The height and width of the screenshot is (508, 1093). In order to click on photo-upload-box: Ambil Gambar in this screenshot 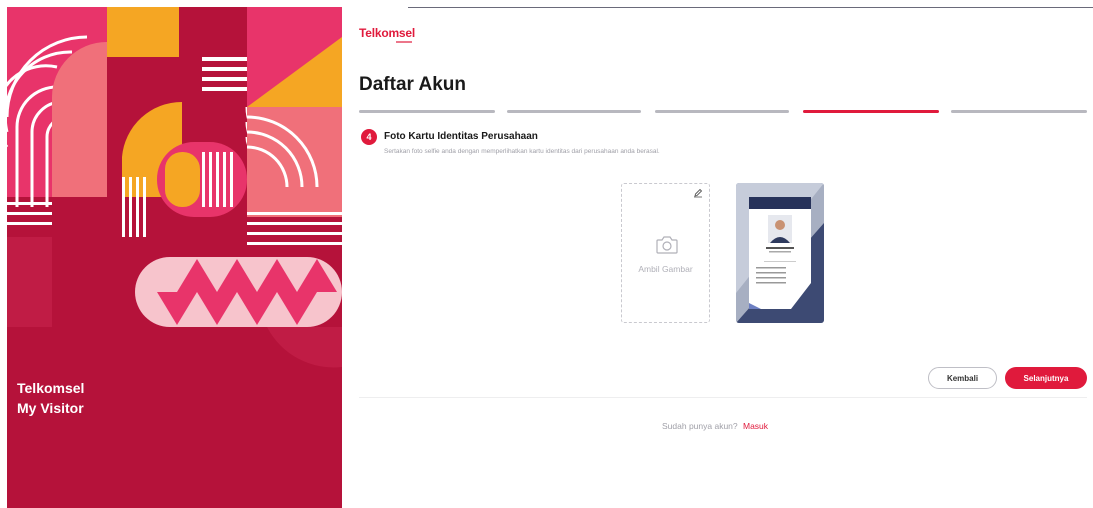, I will do `click(665, 253)`.